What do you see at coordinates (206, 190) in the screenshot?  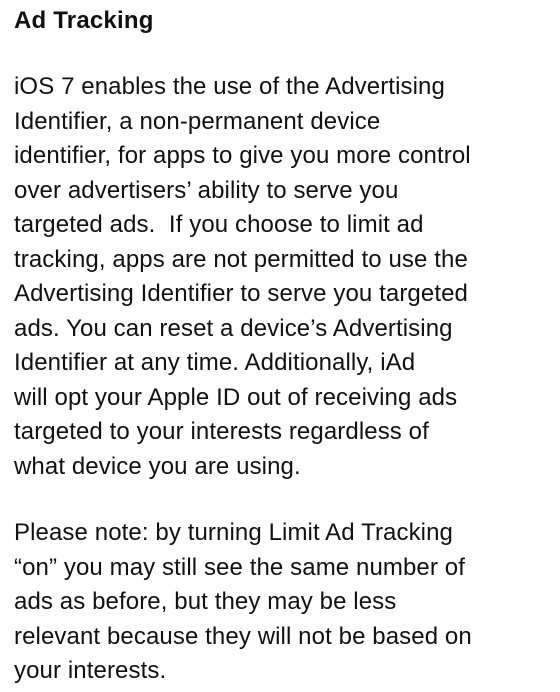 I see `text-line: over advertisers’ ability to serve you` at bounding box center [206, 190].